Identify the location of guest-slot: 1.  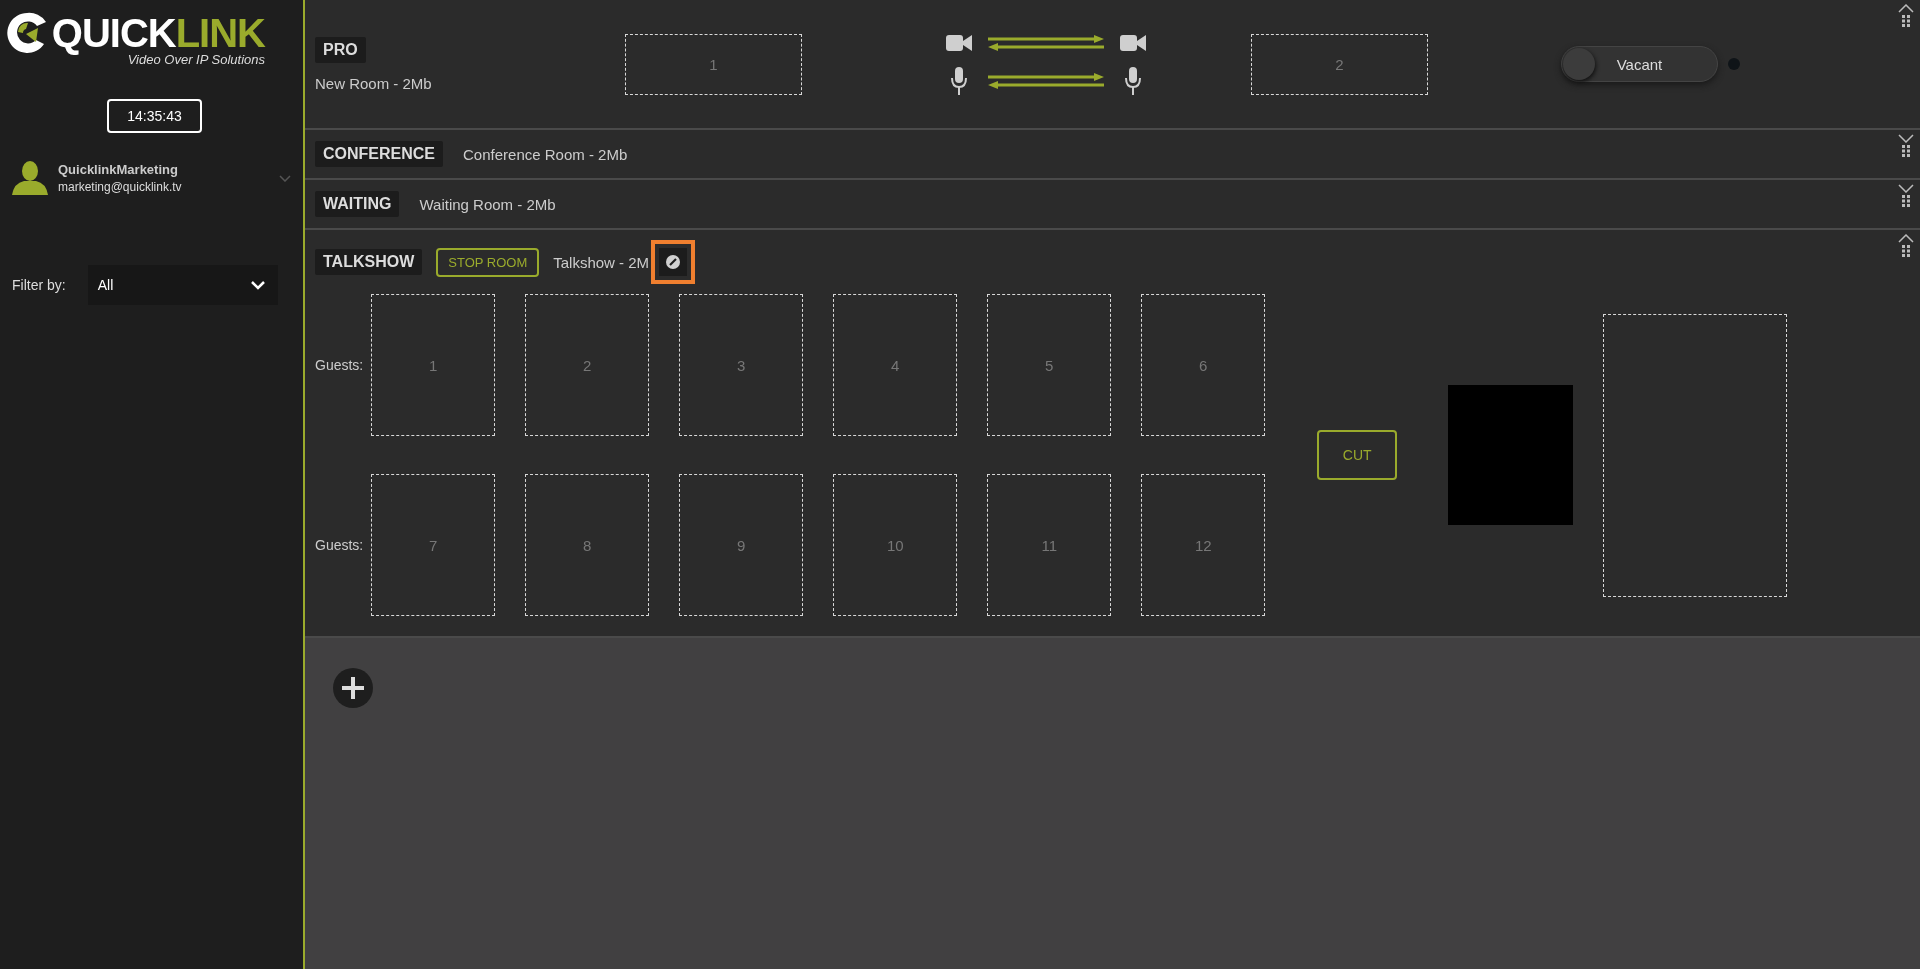
(433, 365).